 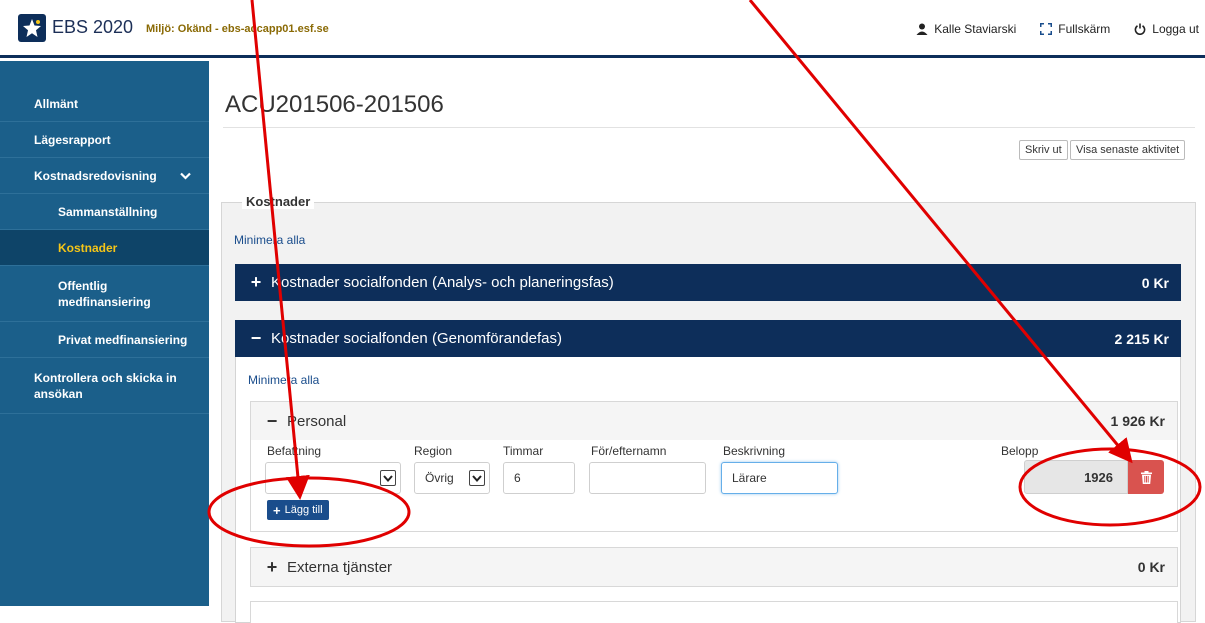 What do you see at coordinates (1140, 29) in the screenshot?
I see `power-icon` at bounding box center [1140, 29].